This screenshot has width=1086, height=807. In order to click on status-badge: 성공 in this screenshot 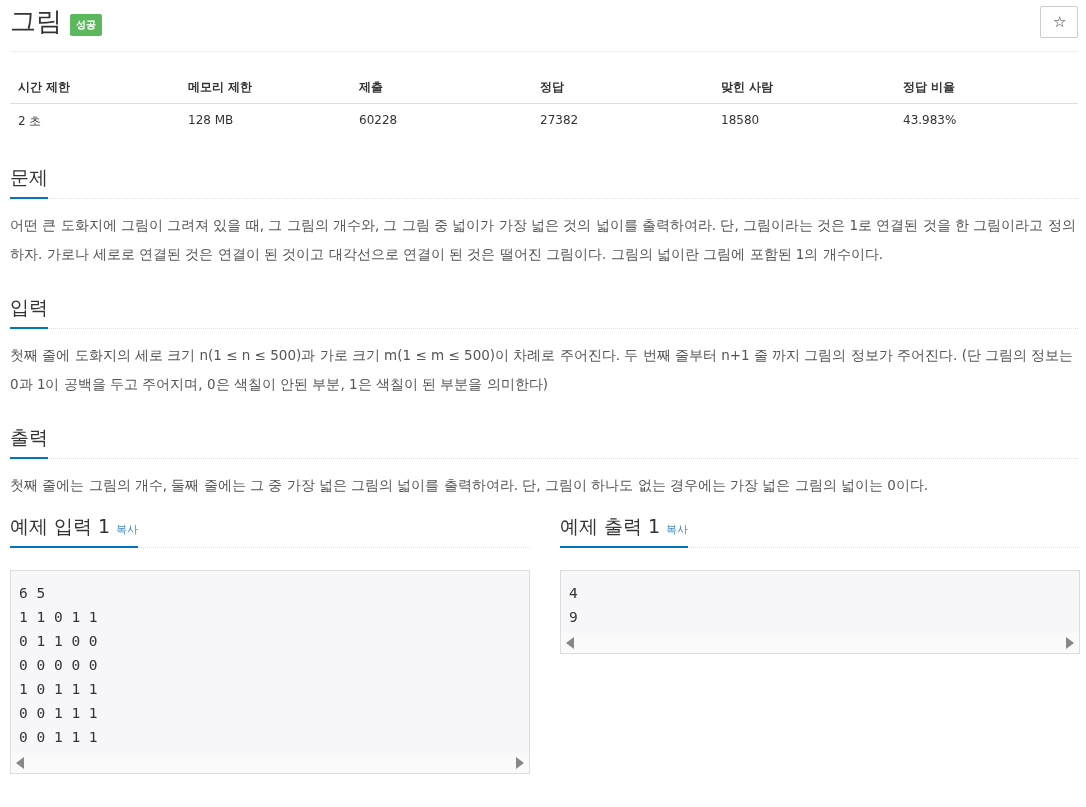, I will do `click(86, 24)`.